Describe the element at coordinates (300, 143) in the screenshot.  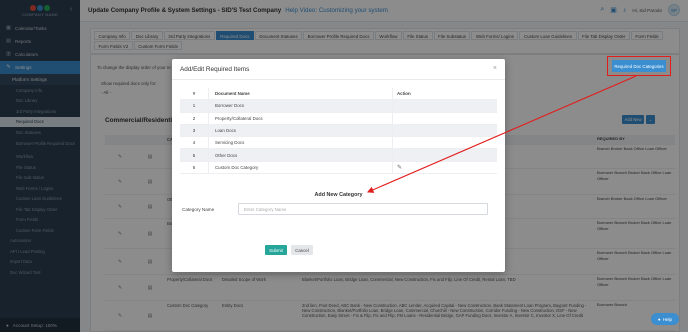
I see `row-document-name: Servicing Docs` at that location.